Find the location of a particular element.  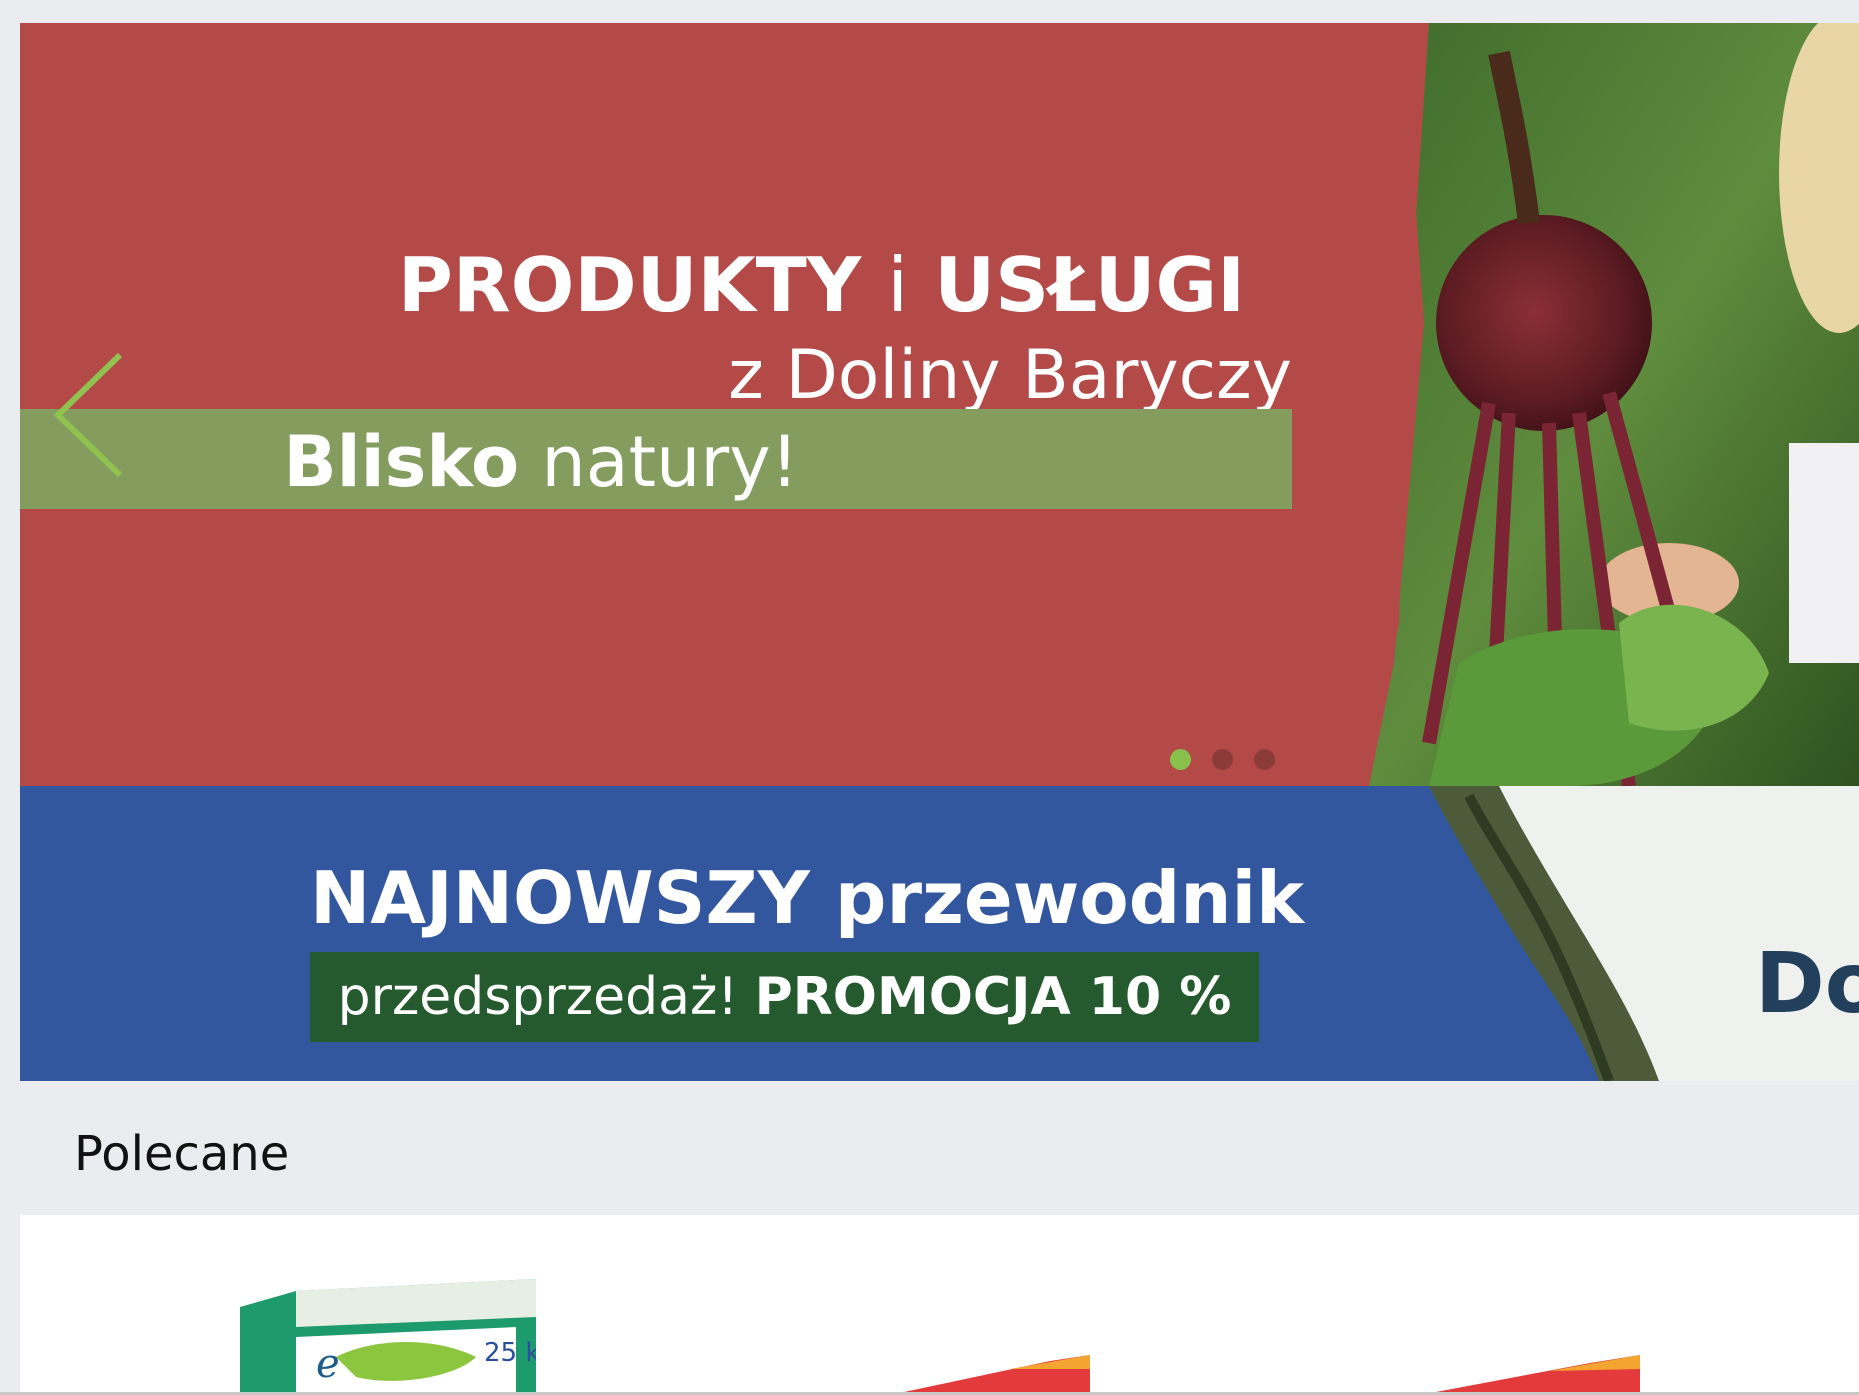

slider-dots is located at coordinates (1222, 759).